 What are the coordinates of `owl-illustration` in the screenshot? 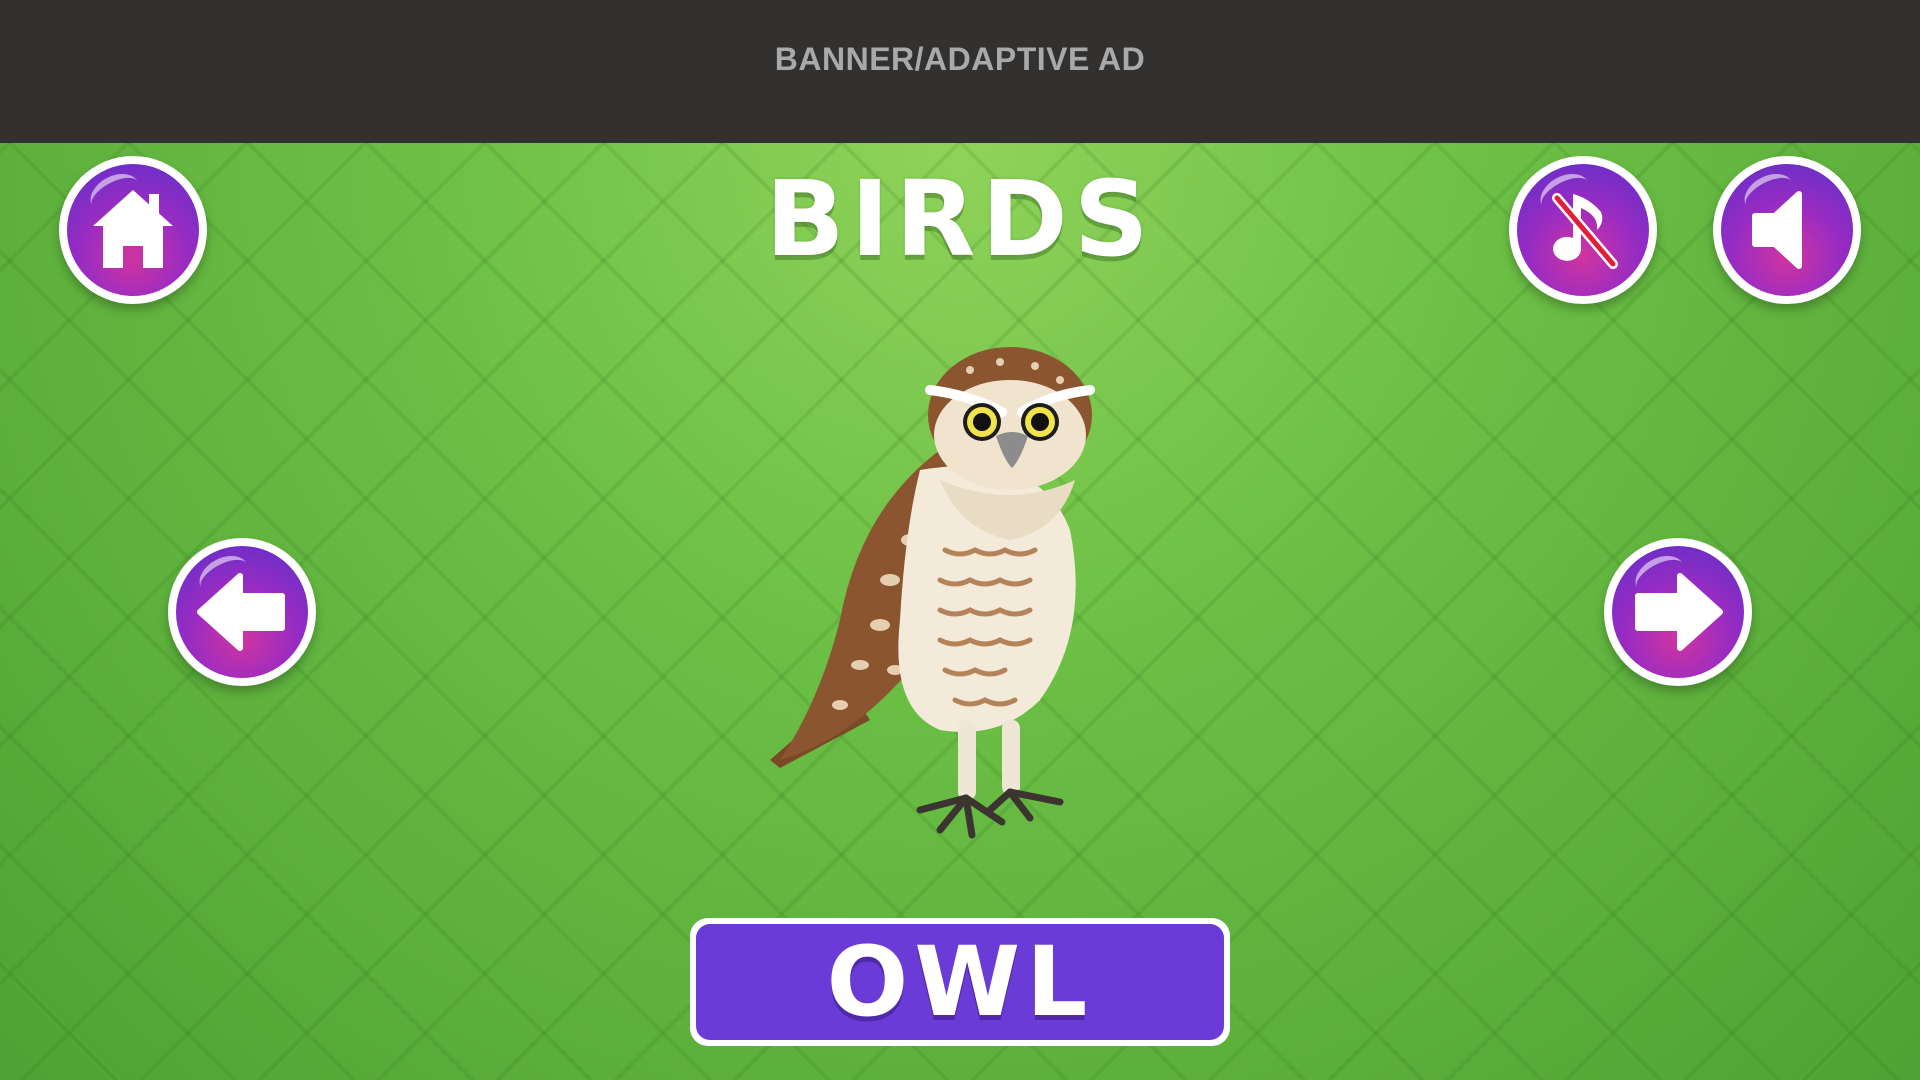 It's located at (960, 610).